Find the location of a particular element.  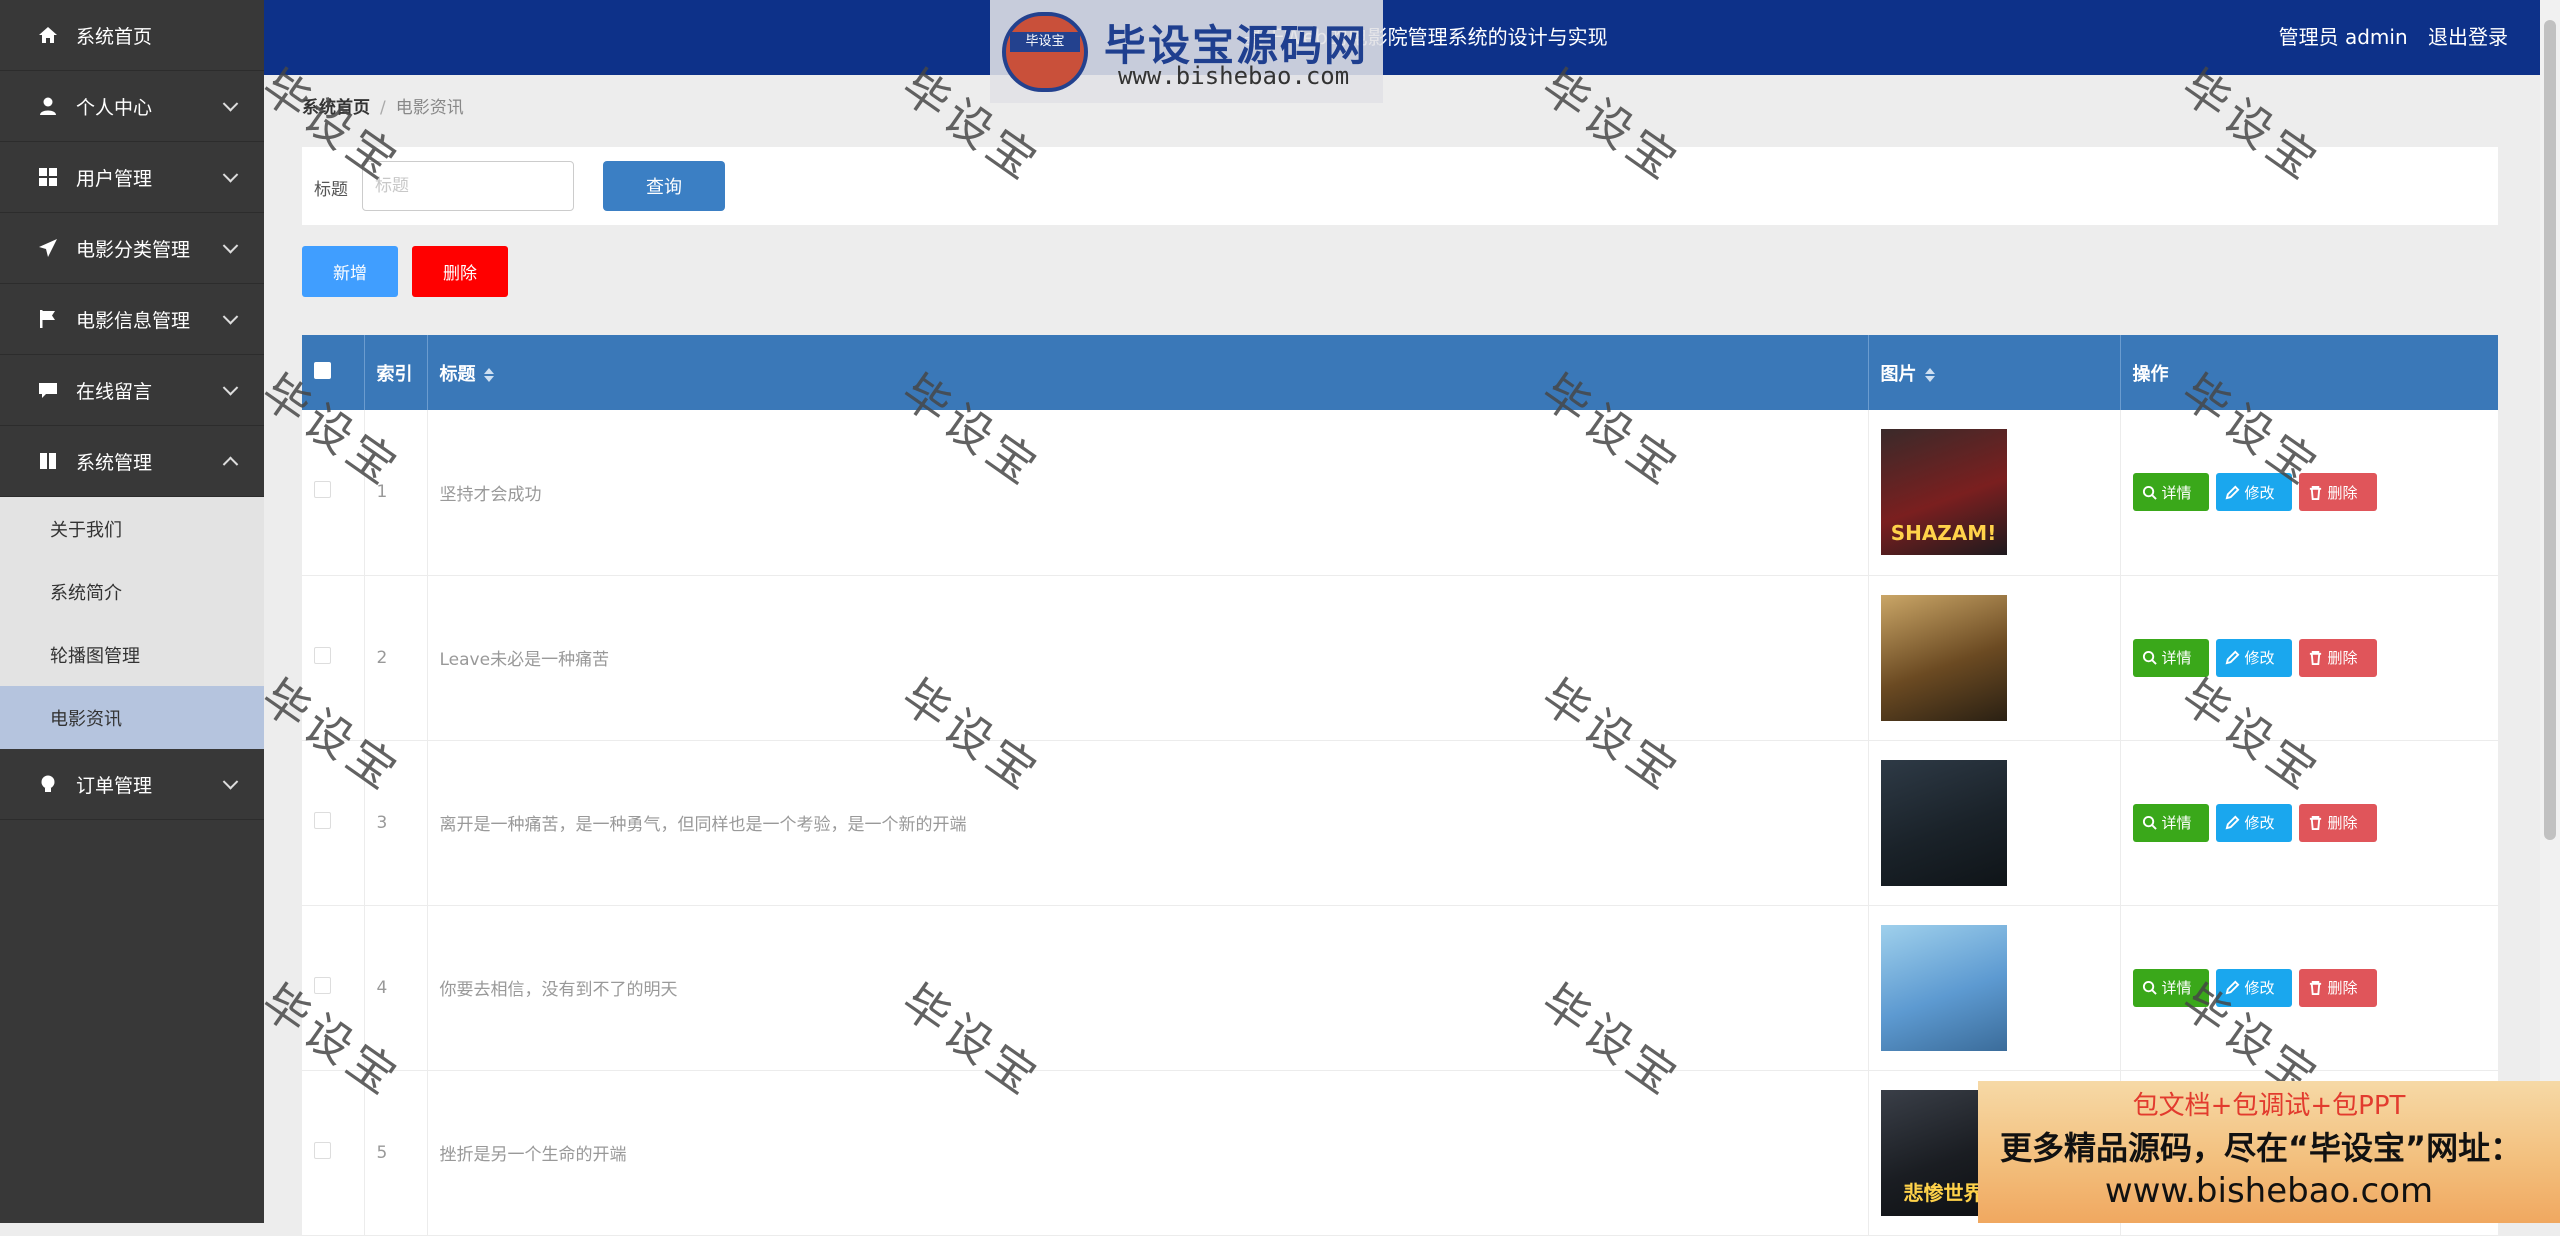

title-search-input is located at coordinates (468, 186).